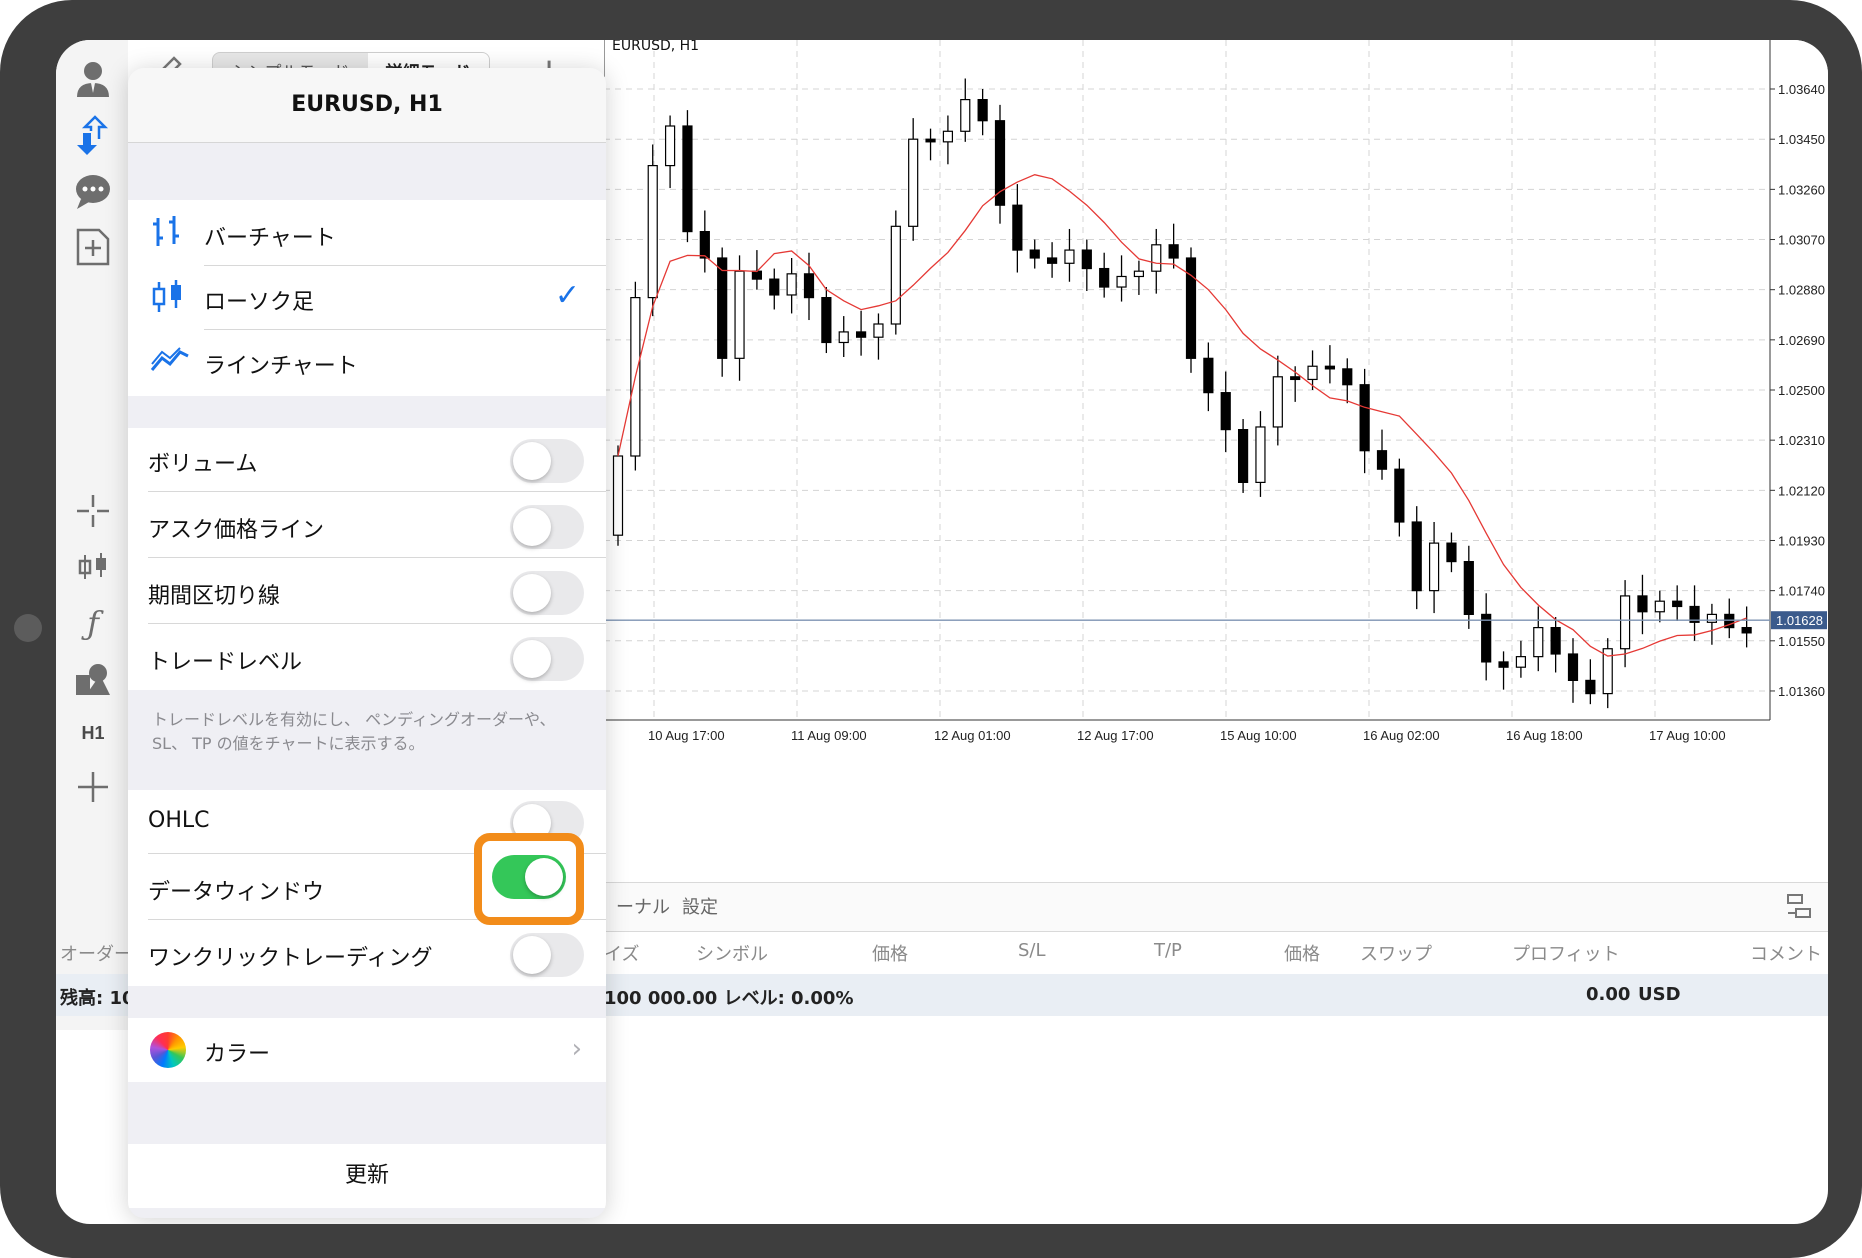 This screenshot has width=1862, height=1258. I want to click on bid-price-label: 1.01628, so click(1799, 620).